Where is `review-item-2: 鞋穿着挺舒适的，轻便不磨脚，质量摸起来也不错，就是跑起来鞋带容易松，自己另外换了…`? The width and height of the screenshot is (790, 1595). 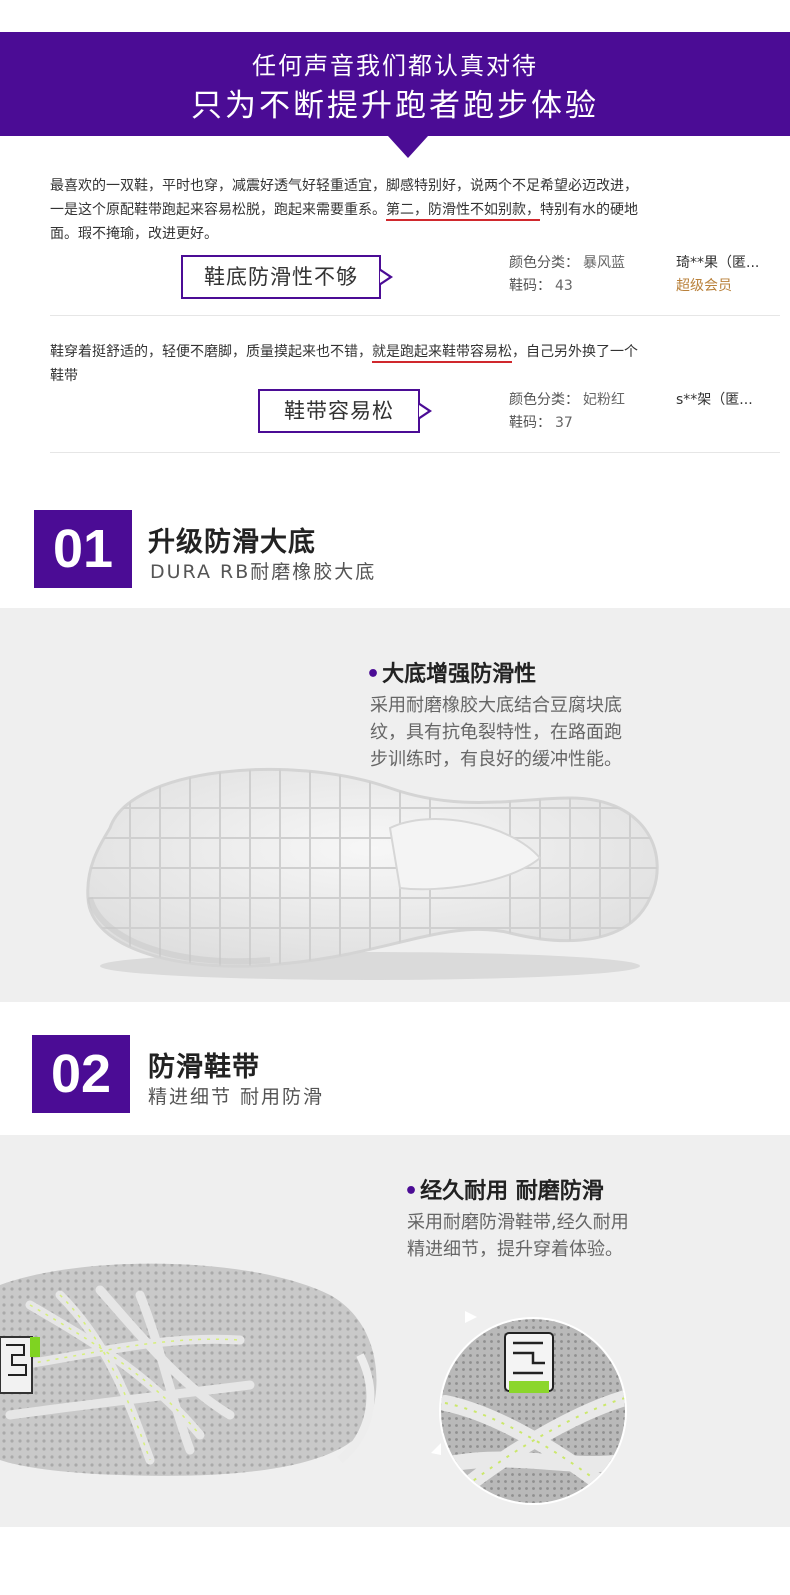
review-item-2: 鞋穿着挺舒适的，轻便不磨脚，质量摸起来也不错，就是跑起来鞋带容易松，自己另外换了… is located at coordinates (415, 364).